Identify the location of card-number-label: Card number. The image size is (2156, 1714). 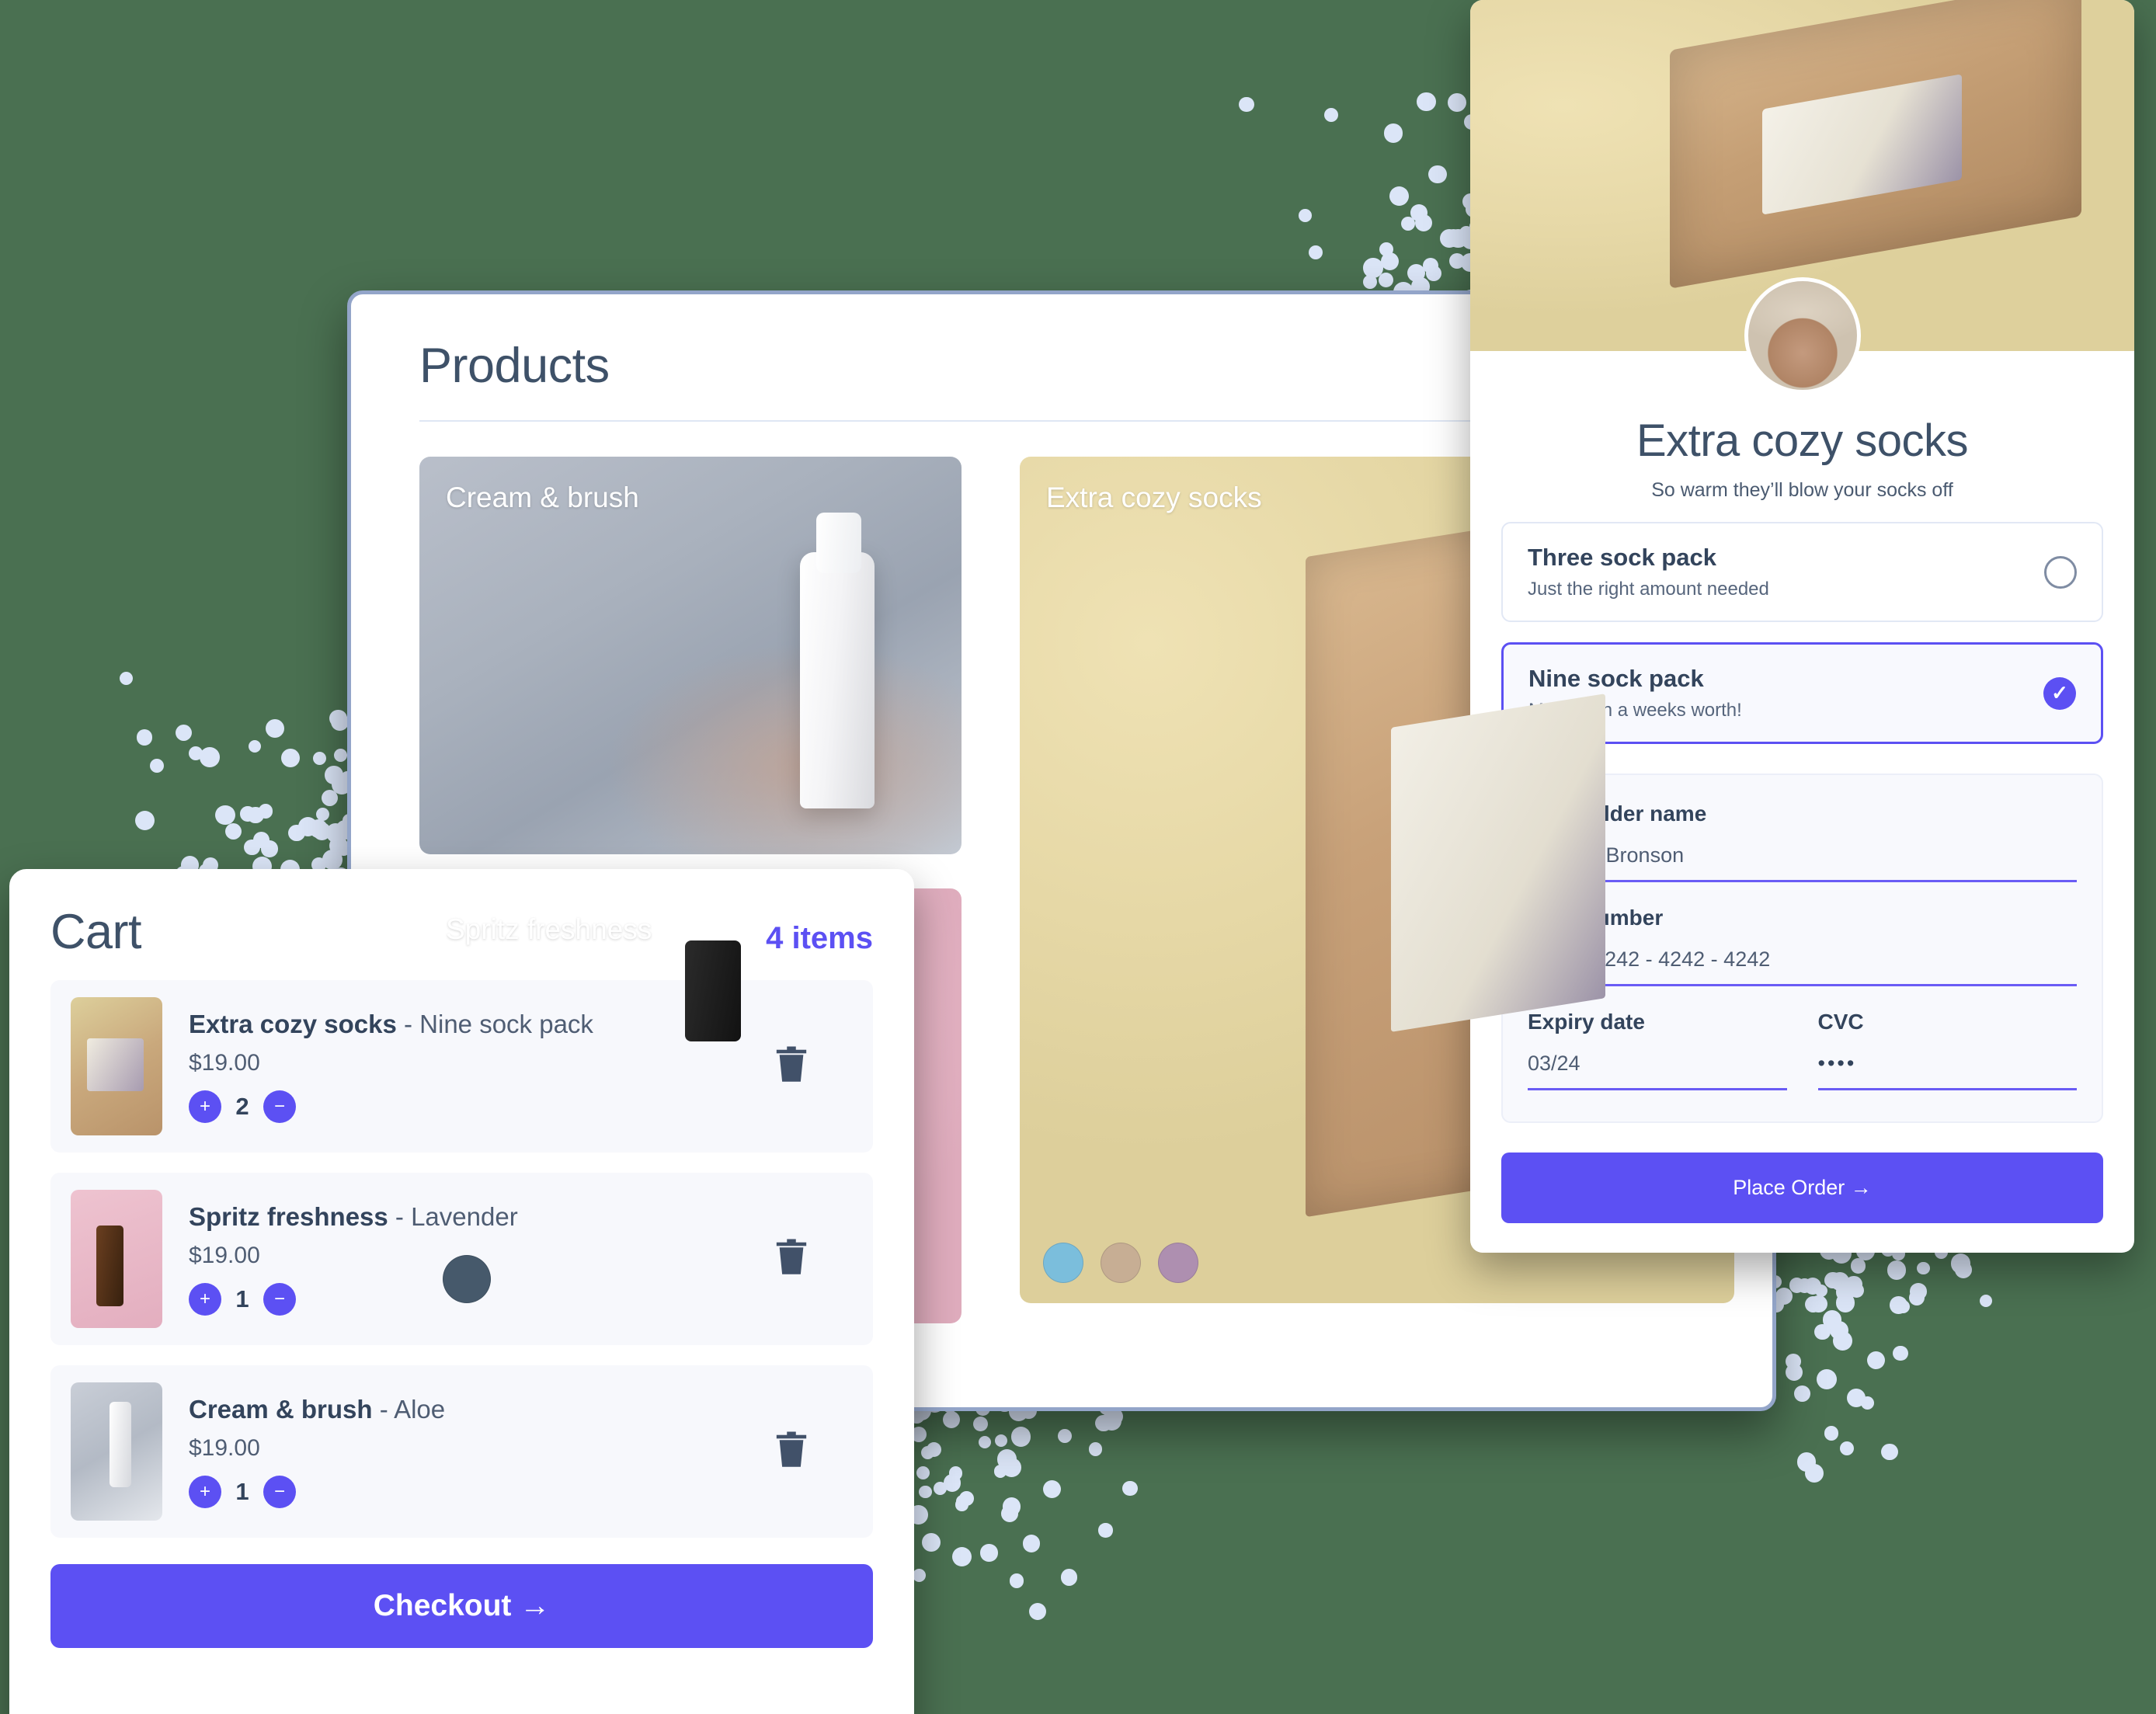
(1802, 918).